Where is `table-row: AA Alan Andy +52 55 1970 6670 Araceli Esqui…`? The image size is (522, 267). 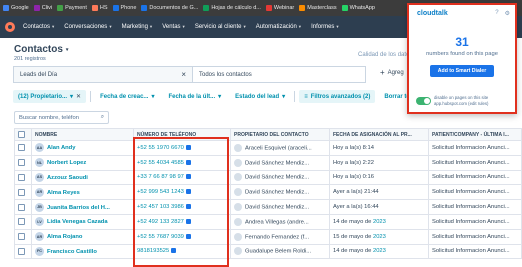
table-row: AA Alan Andy +52 55 1970 6670 Araceli Esqui… is located at coordinates (268, 148).